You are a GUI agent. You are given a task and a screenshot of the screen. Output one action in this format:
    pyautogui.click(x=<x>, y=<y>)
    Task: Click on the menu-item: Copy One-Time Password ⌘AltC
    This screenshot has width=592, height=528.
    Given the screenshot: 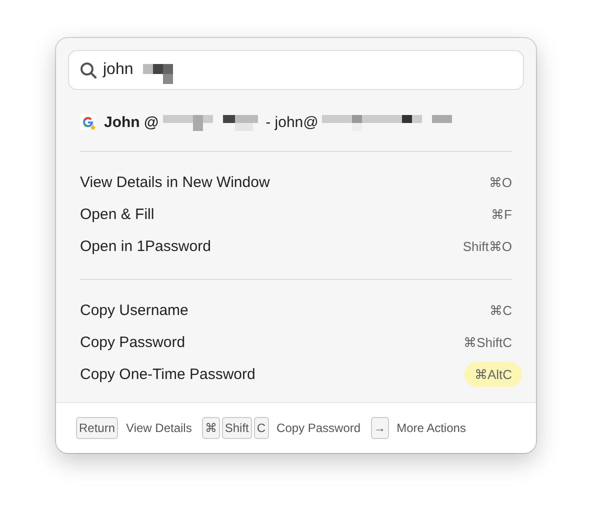 What is the action you would take?
    pyautogui.click(x=296, y=374)
    